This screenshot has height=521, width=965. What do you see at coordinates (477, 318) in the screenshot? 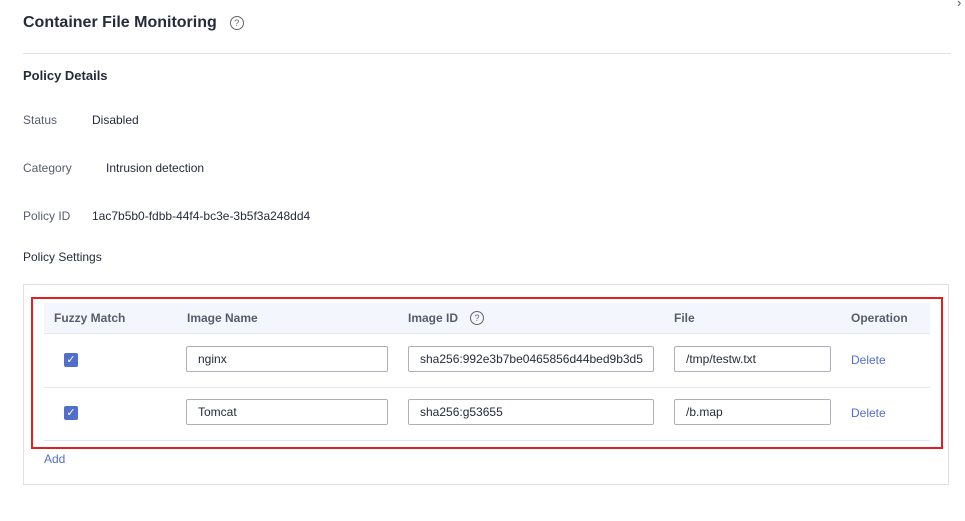
I see `image-id-help-icon: ?` at bounding box center [477, 318].